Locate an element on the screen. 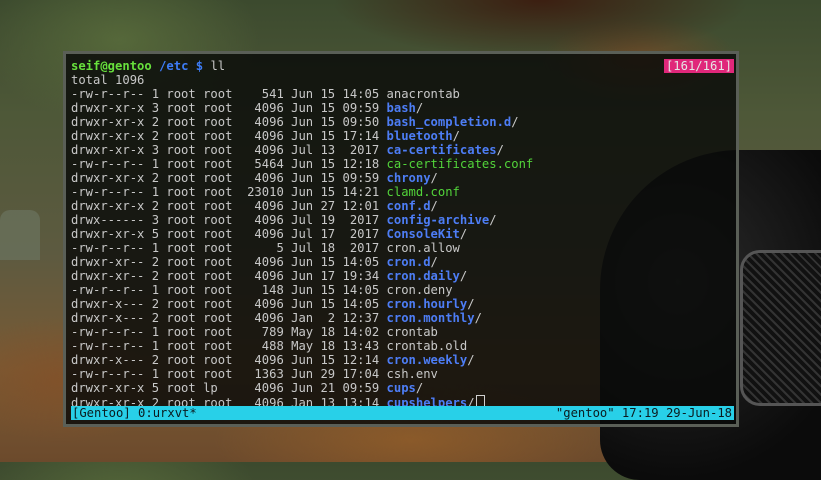  file-name: crontab is located at coordinates (412, 332).